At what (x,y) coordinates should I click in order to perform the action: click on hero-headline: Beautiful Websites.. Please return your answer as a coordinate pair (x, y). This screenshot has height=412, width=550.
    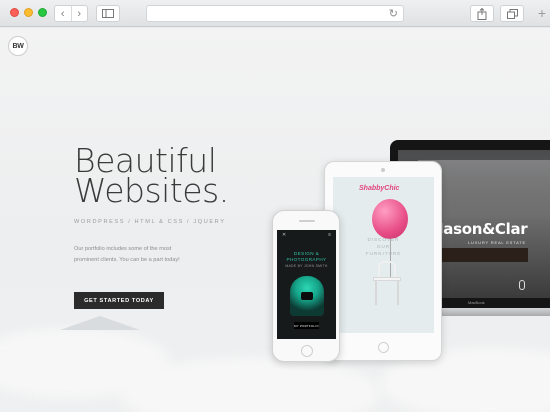
    Looking at the image, I should click on (151, 177).